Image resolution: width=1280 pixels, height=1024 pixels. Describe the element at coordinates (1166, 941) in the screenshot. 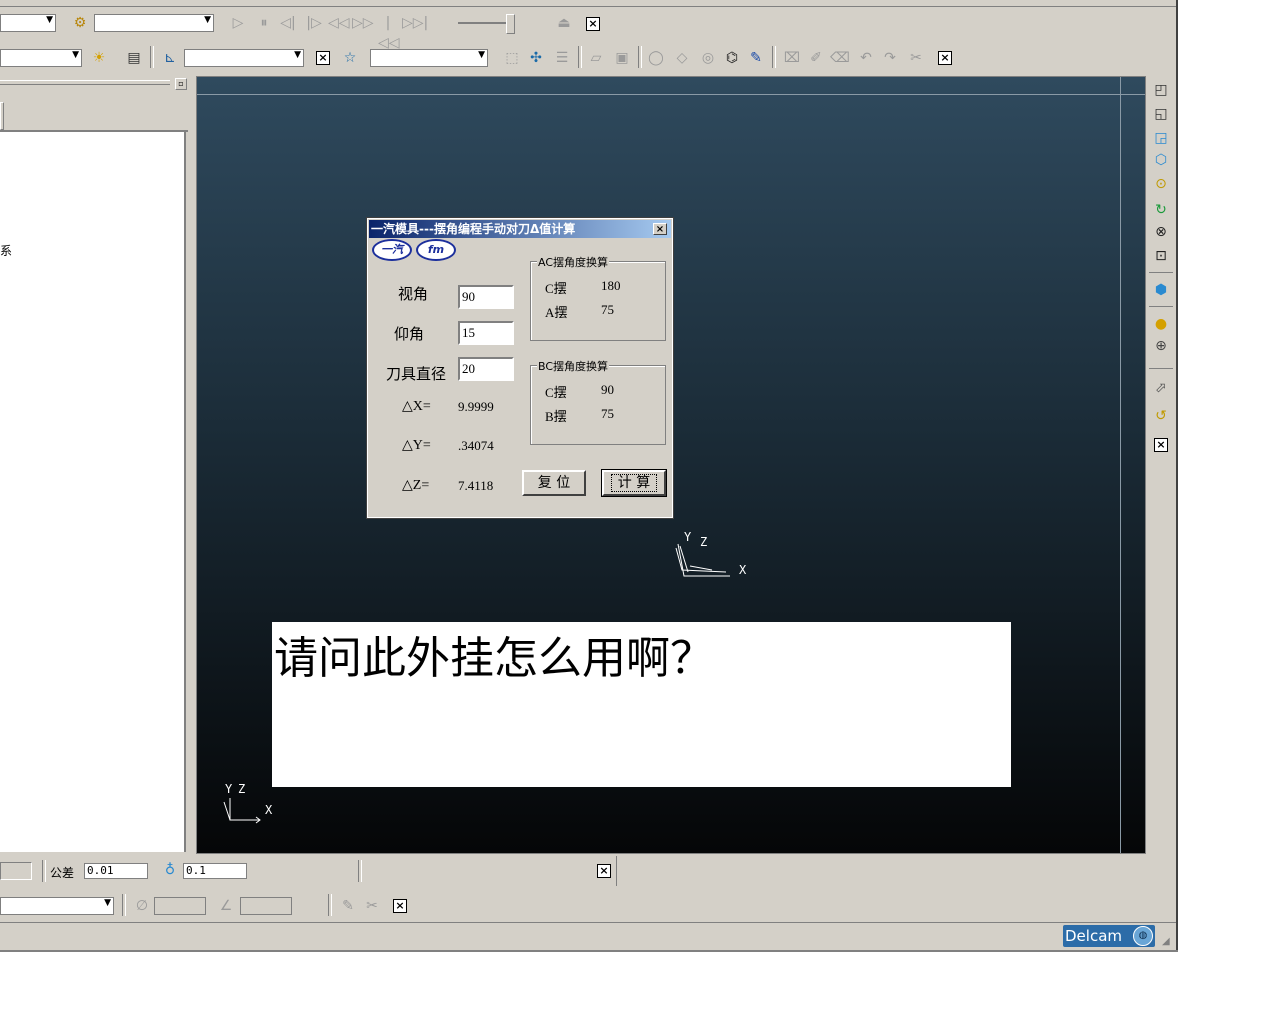

I see `resize-grip-icon: ◢` at that location.